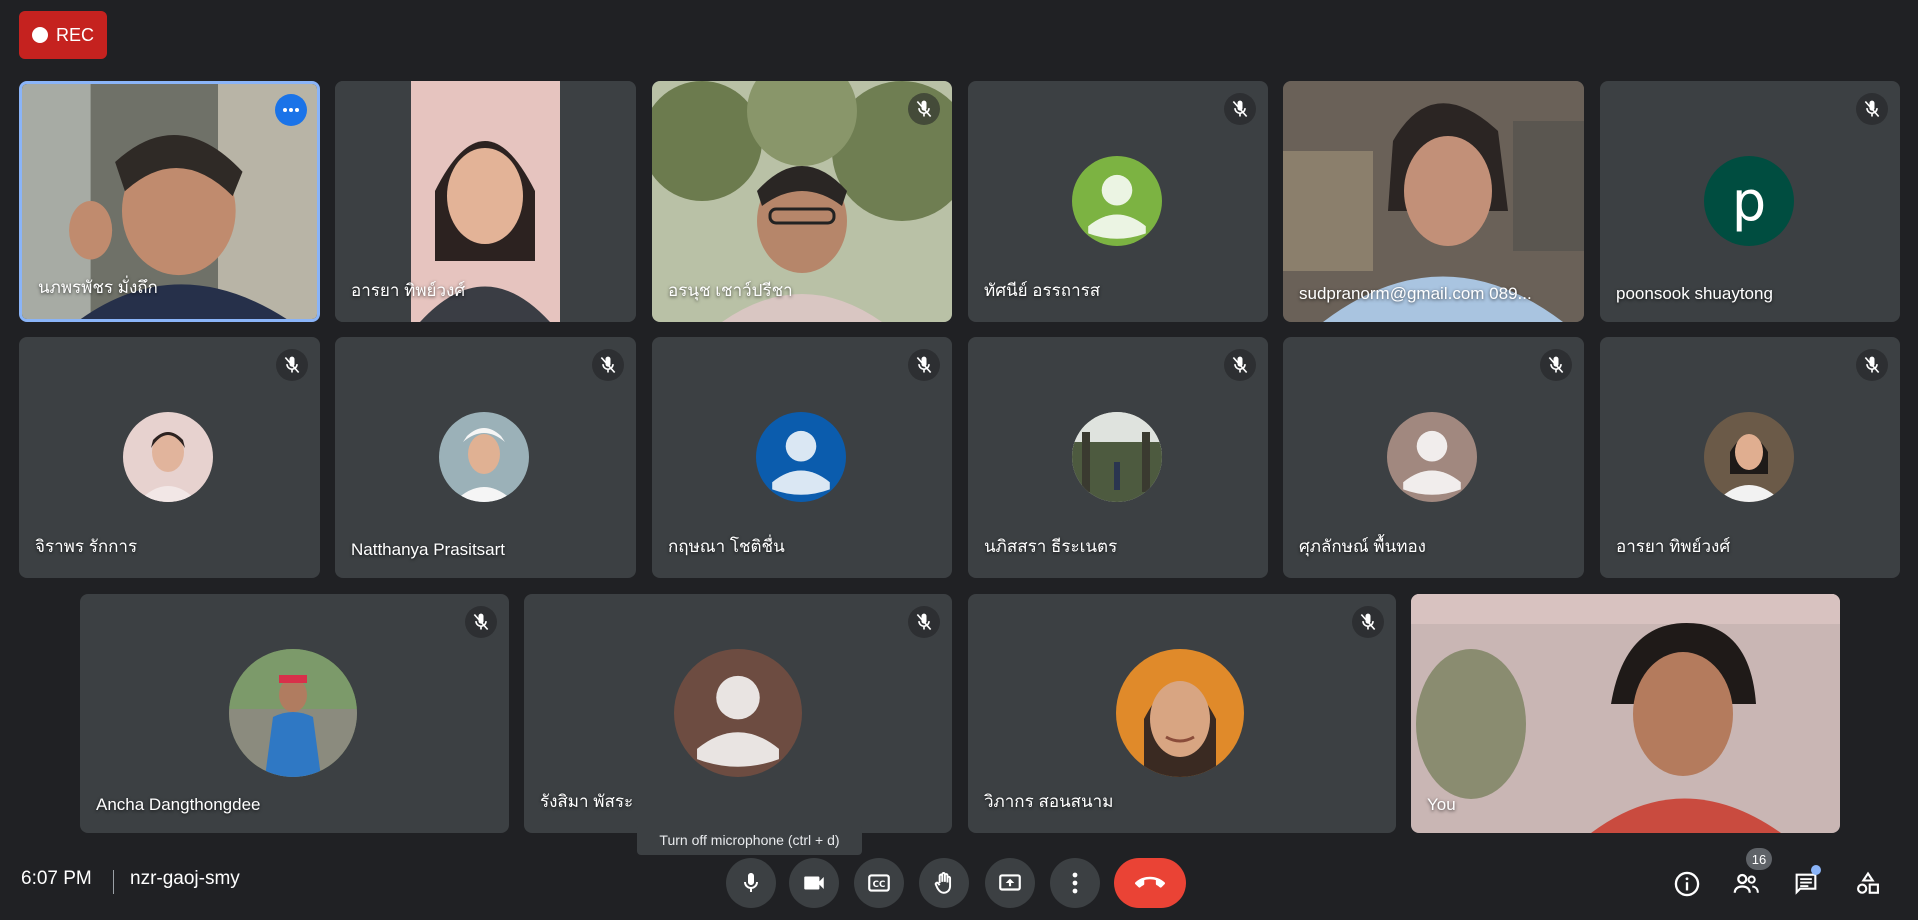 Image resolution: width=1918 pixels, height=920 pixels. What do you see at coordinates (1759, 859) in the screenshot?
I see `people-count-badge: 16` at bounding box center [1759, 859].